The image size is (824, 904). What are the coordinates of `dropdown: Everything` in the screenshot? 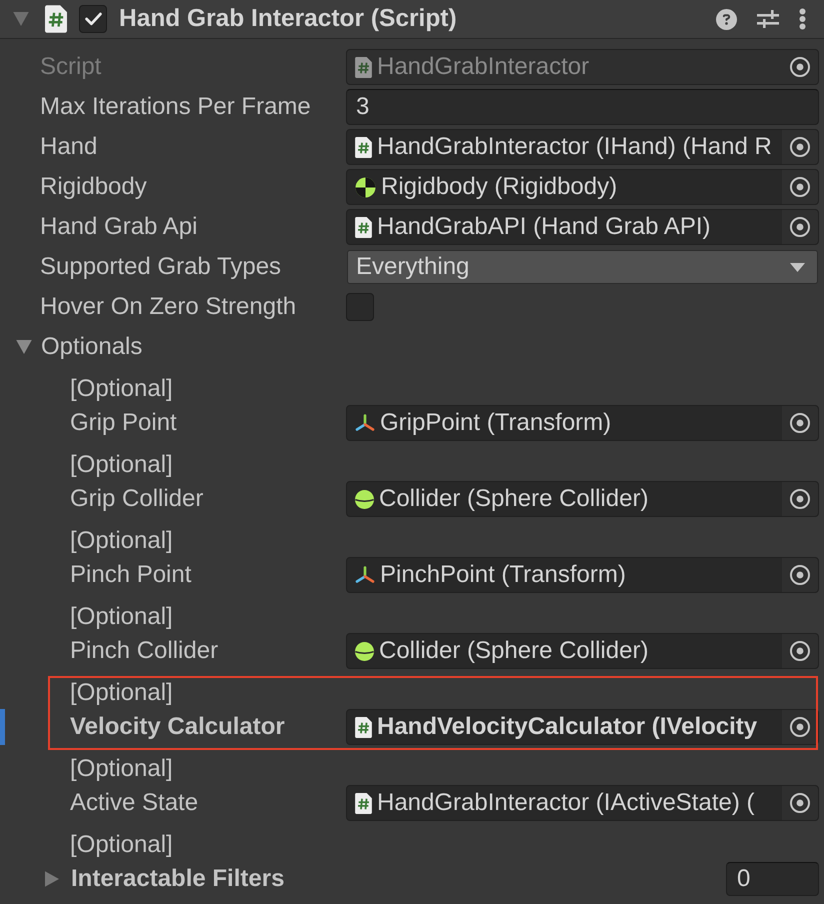 It's located at (582, 267).